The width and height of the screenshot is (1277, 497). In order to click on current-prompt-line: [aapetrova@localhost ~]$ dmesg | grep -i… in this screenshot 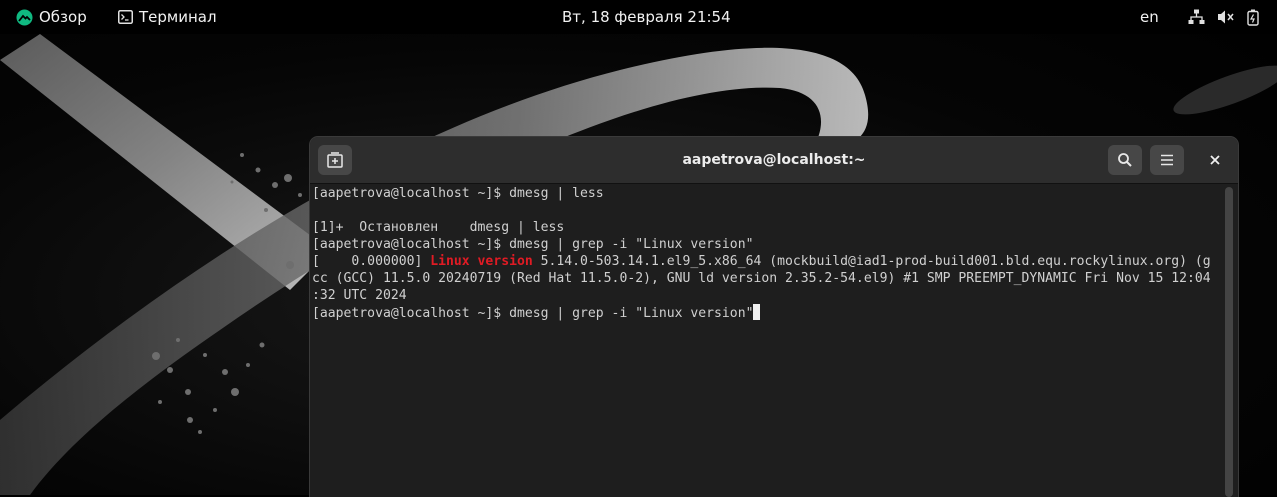, I will do `click(767, 312)`.